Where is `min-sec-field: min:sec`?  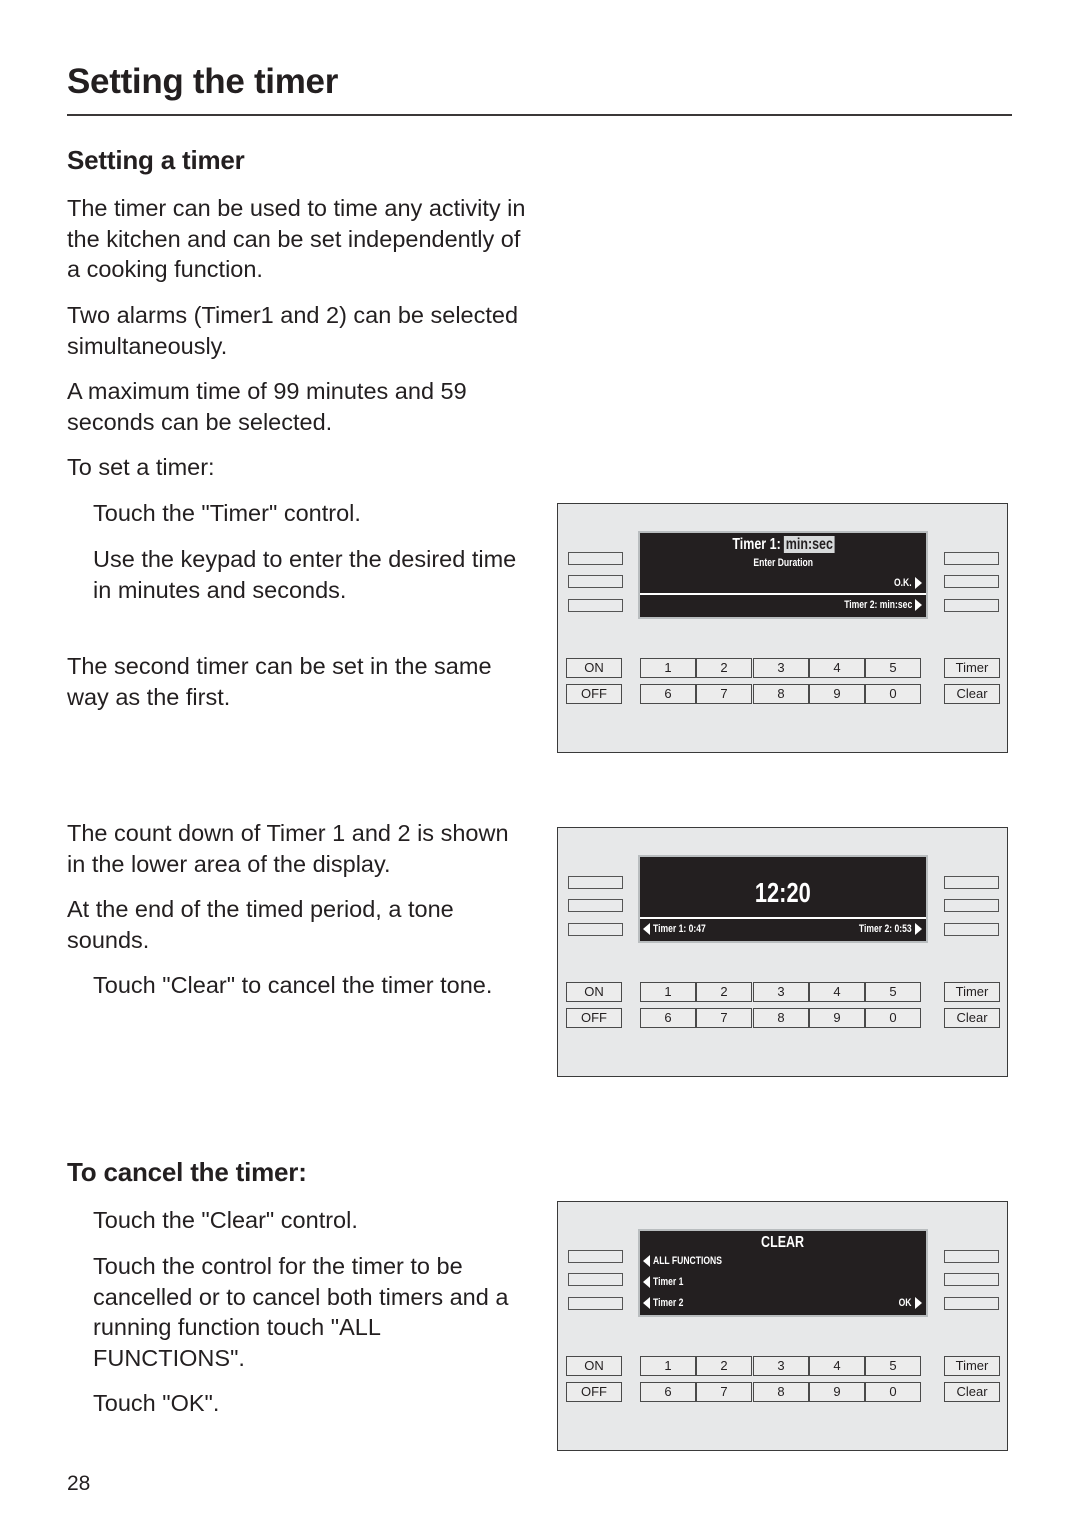 min-sec-field: min:sec is located at coordinates (809, 544).